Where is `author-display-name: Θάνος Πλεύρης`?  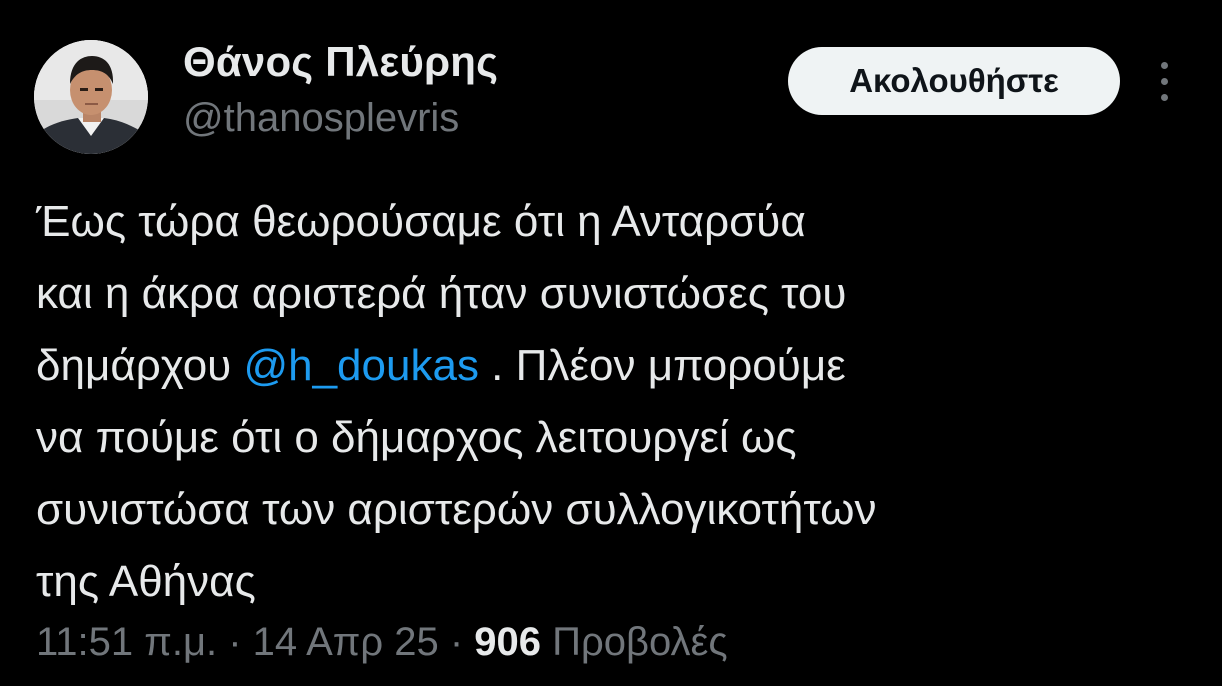 author-display-name: Θάνος Πλεύρης is located at coordinates (340, 62).